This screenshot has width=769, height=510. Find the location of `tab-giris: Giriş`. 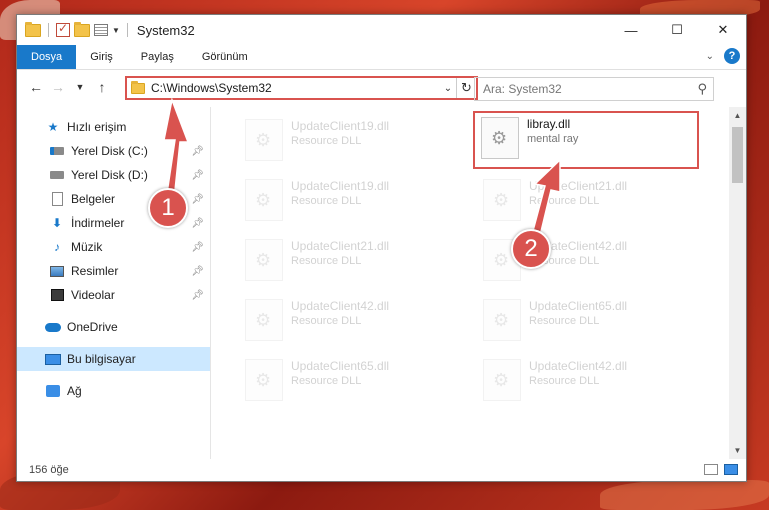

tab-giris: Giriş is located at coordinates (101, 57).